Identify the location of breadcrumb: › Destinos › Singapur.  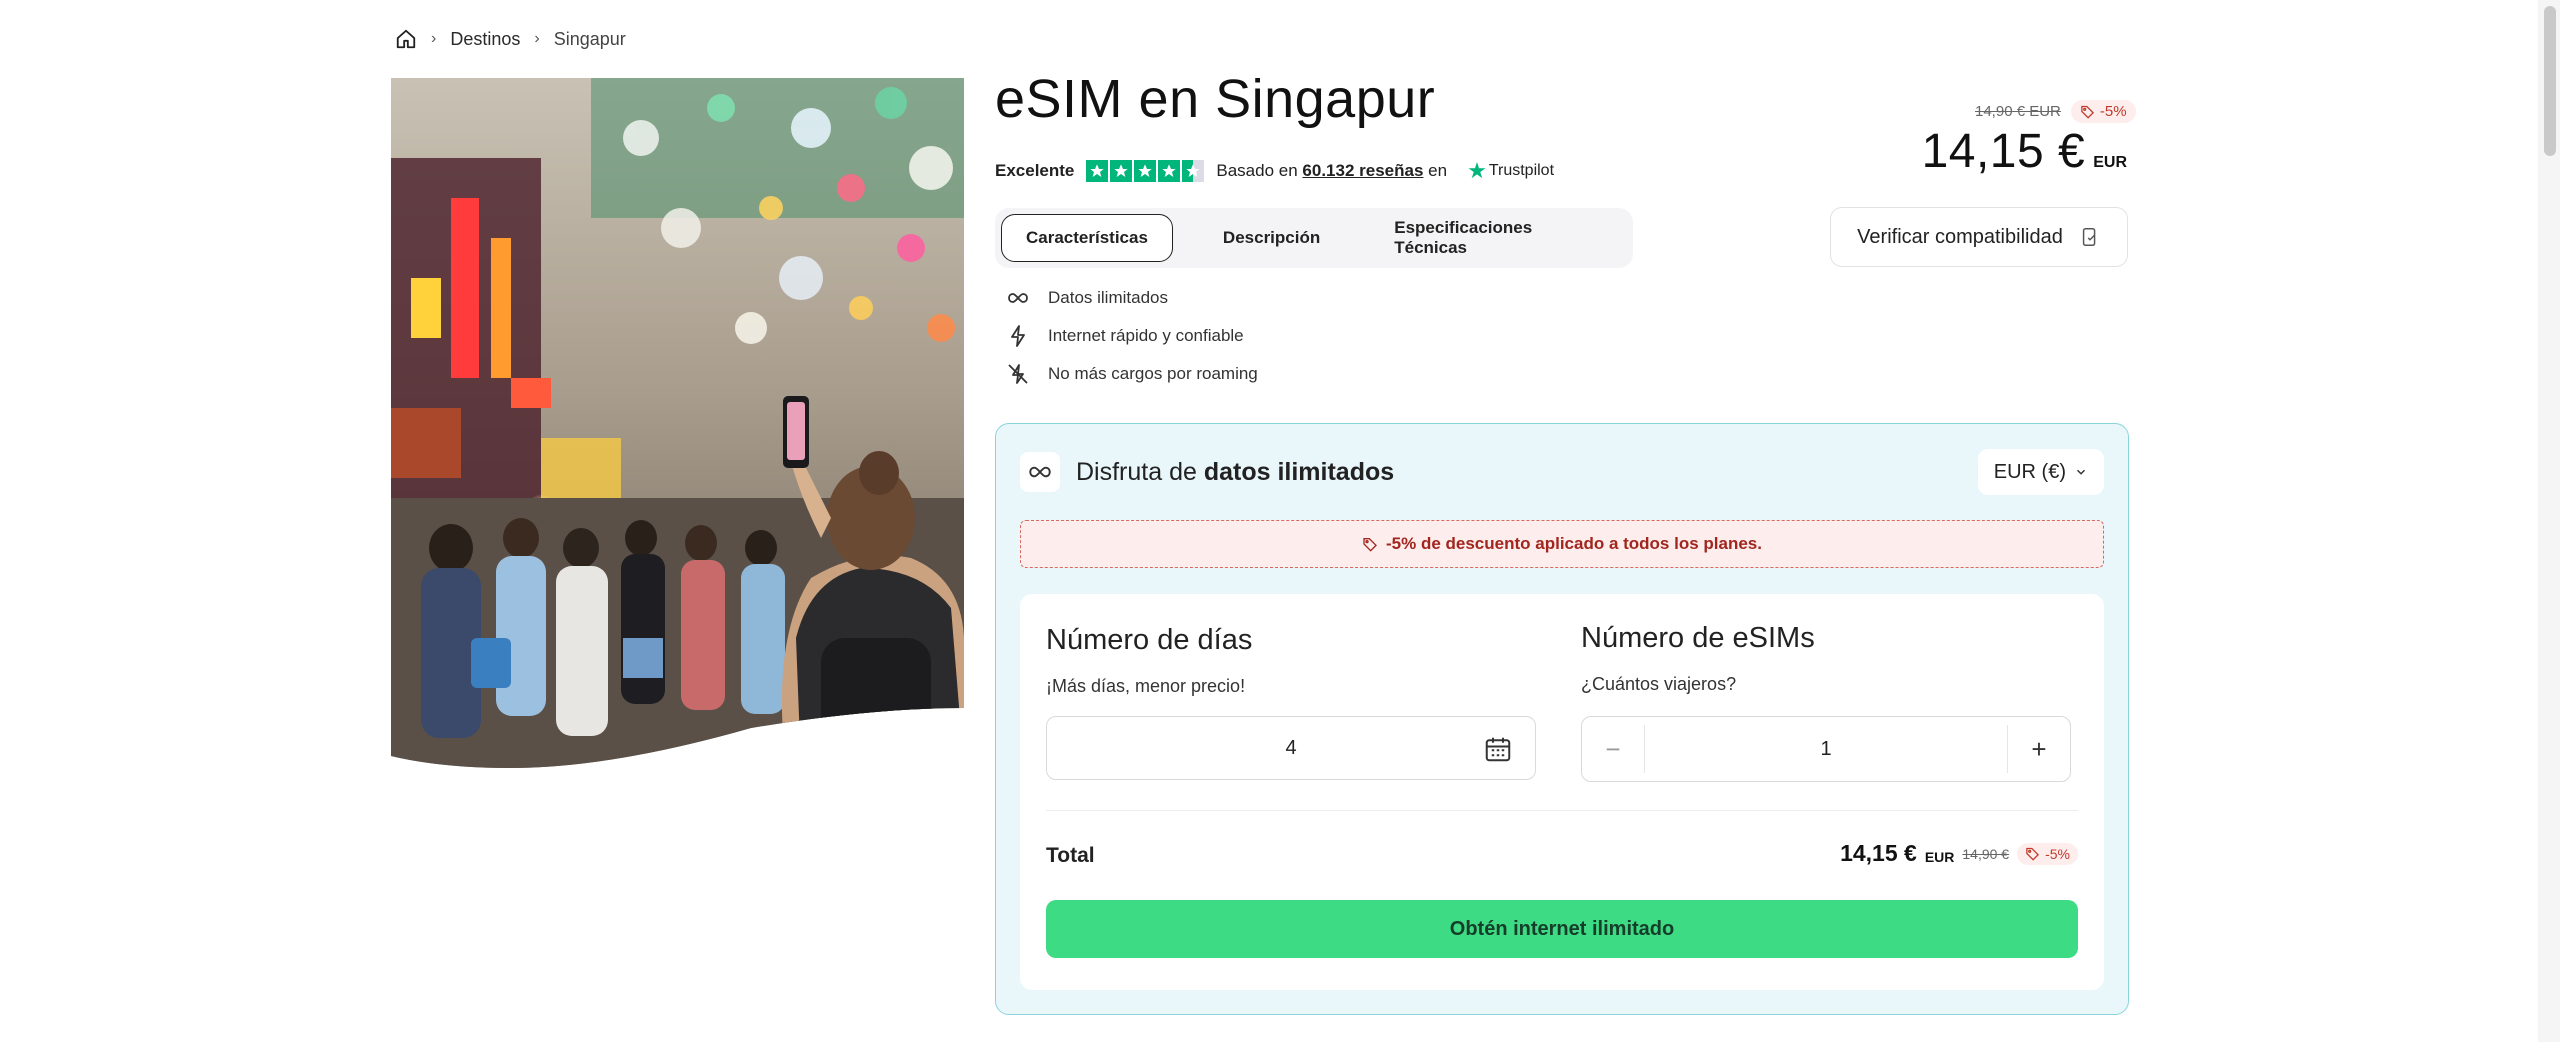
(510, 39).